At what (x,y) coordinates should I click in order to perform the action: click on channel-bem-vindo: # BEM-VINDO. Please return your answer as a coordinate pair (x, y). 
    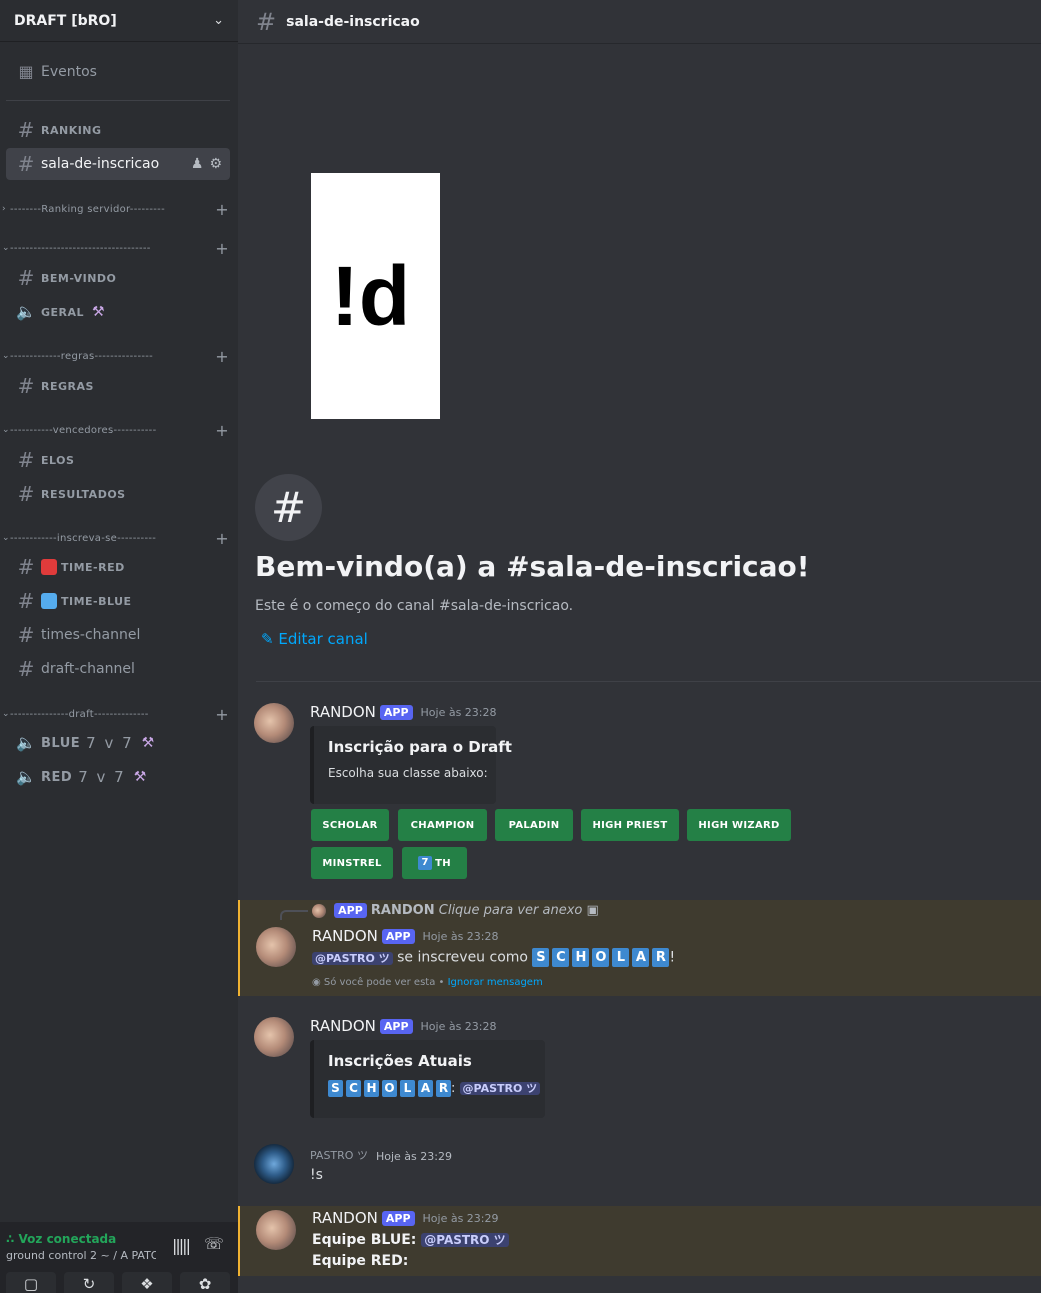
    Looking at the image, I should click on (118, 278).